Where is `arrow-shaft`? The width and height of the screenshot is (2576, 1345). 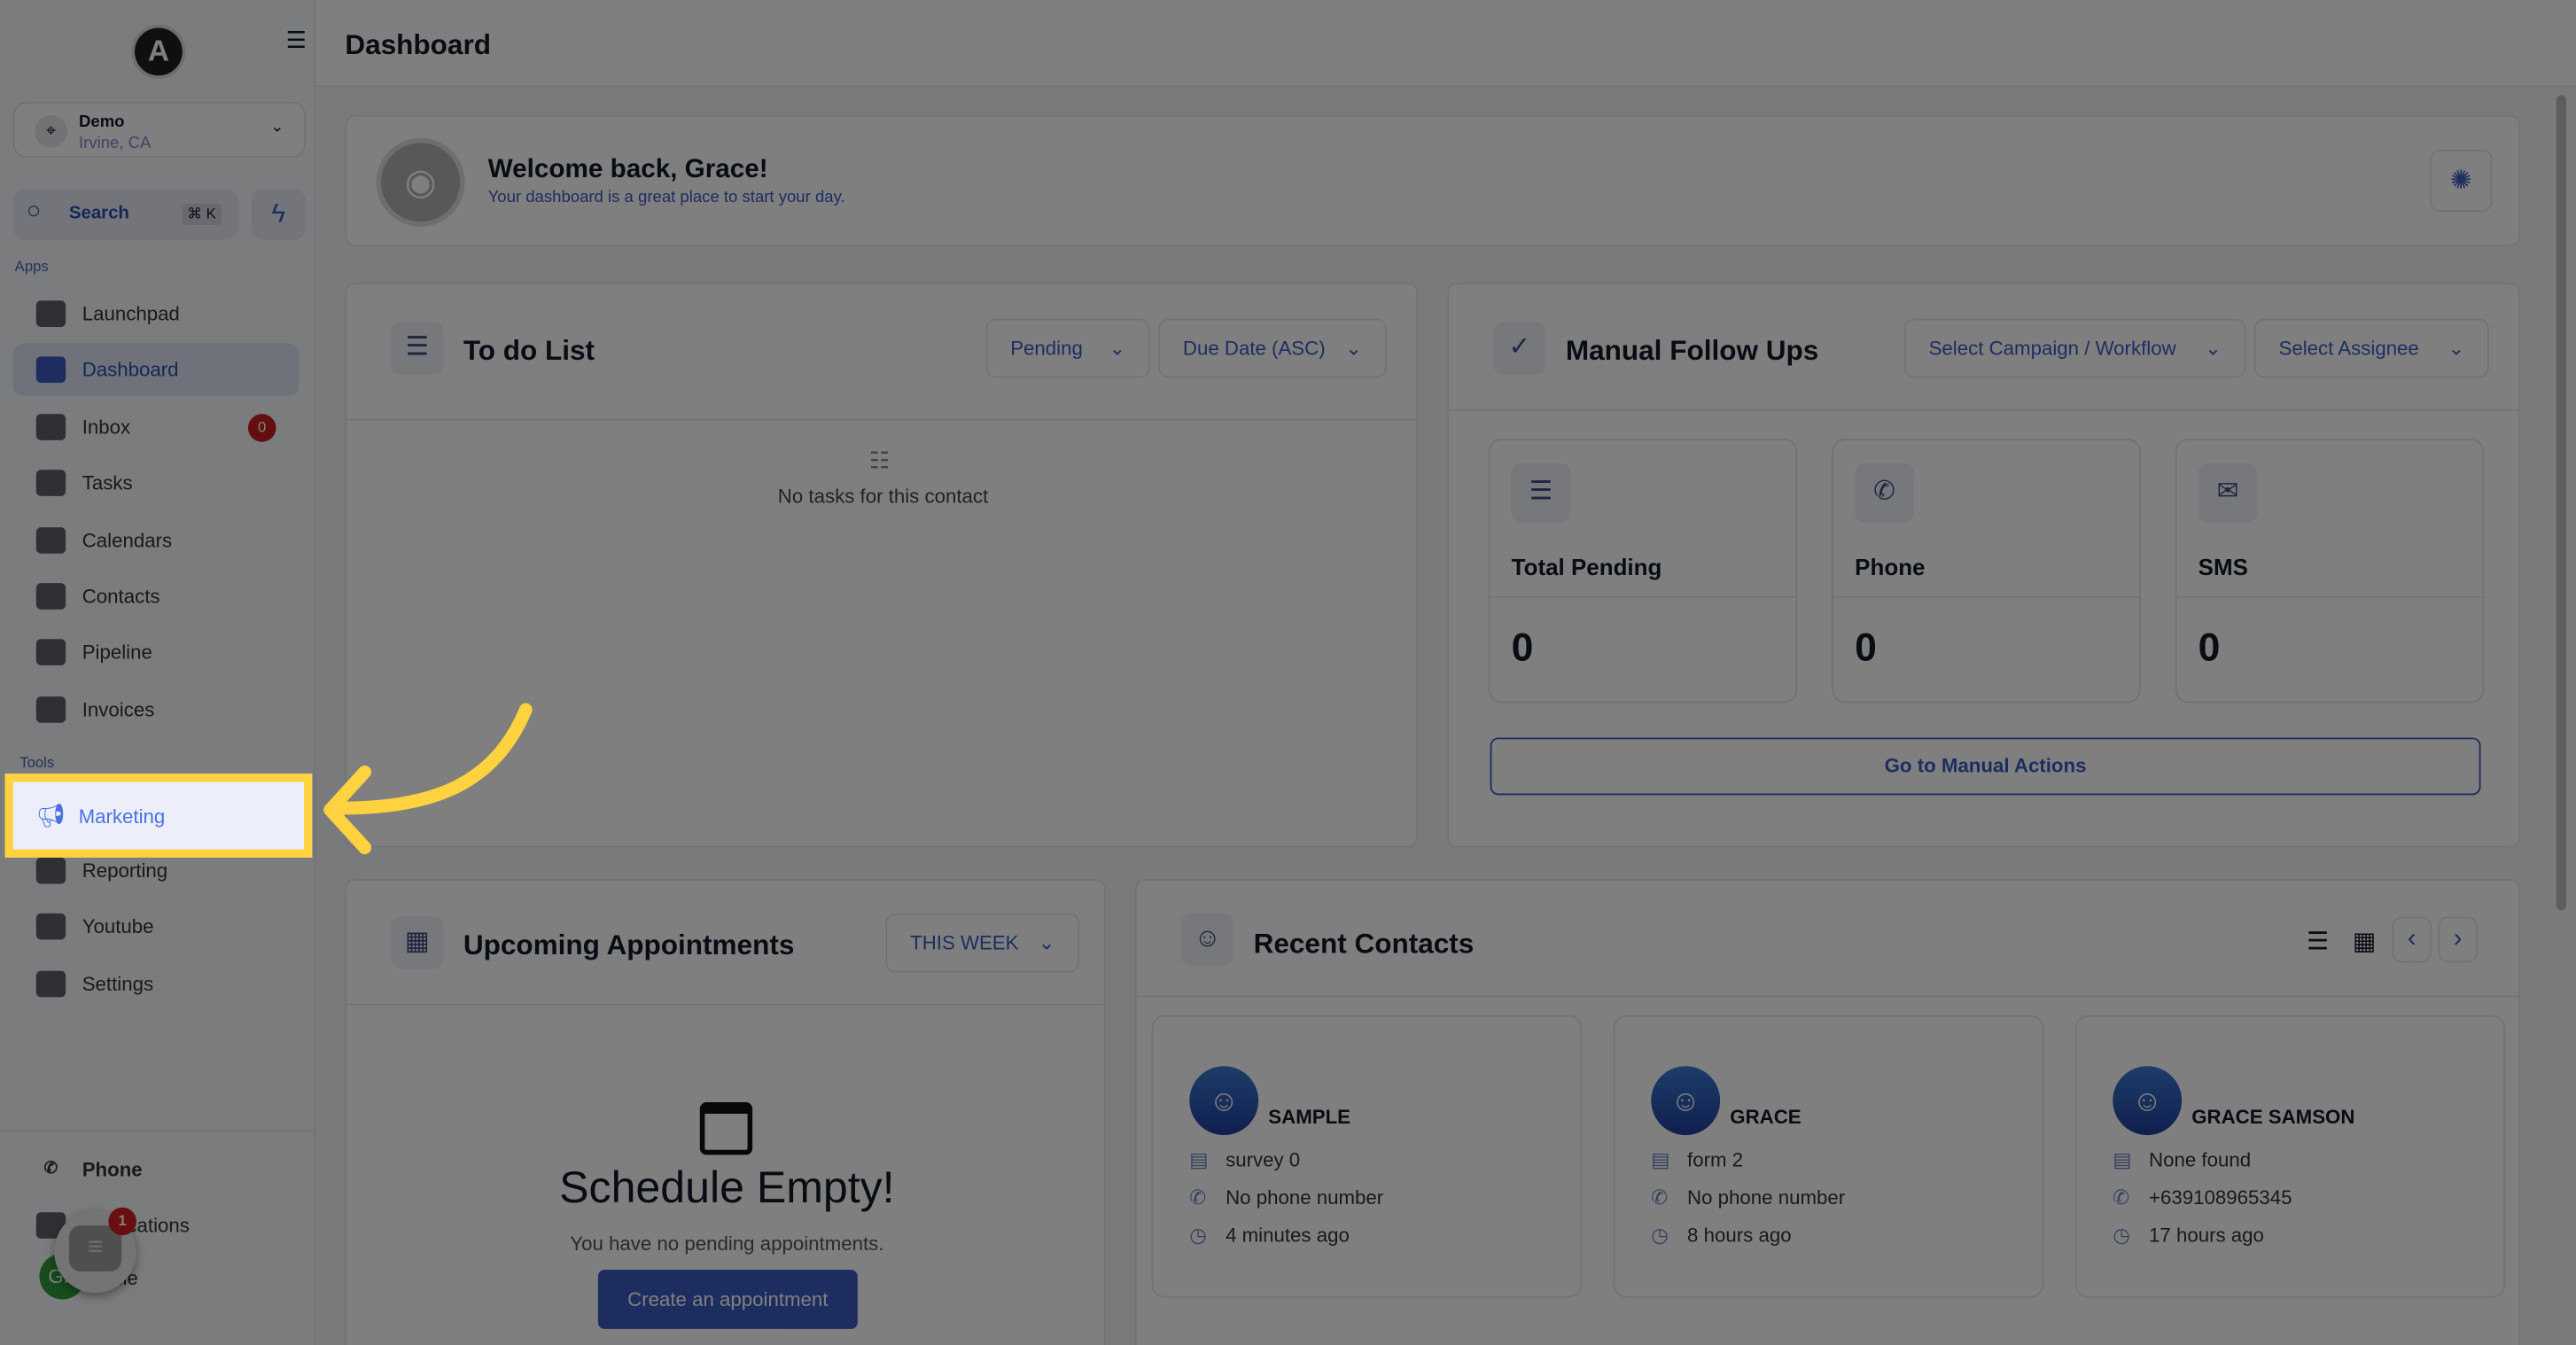 arrow-shaft is located at coordinates (432, 759).